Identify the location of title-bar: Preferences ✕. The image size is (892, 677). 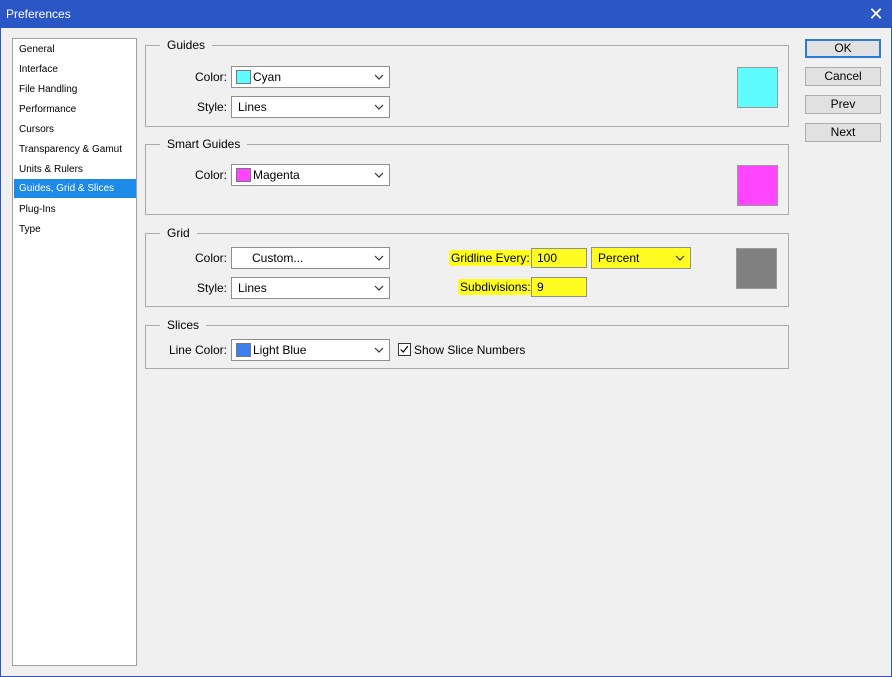
(446, 14).